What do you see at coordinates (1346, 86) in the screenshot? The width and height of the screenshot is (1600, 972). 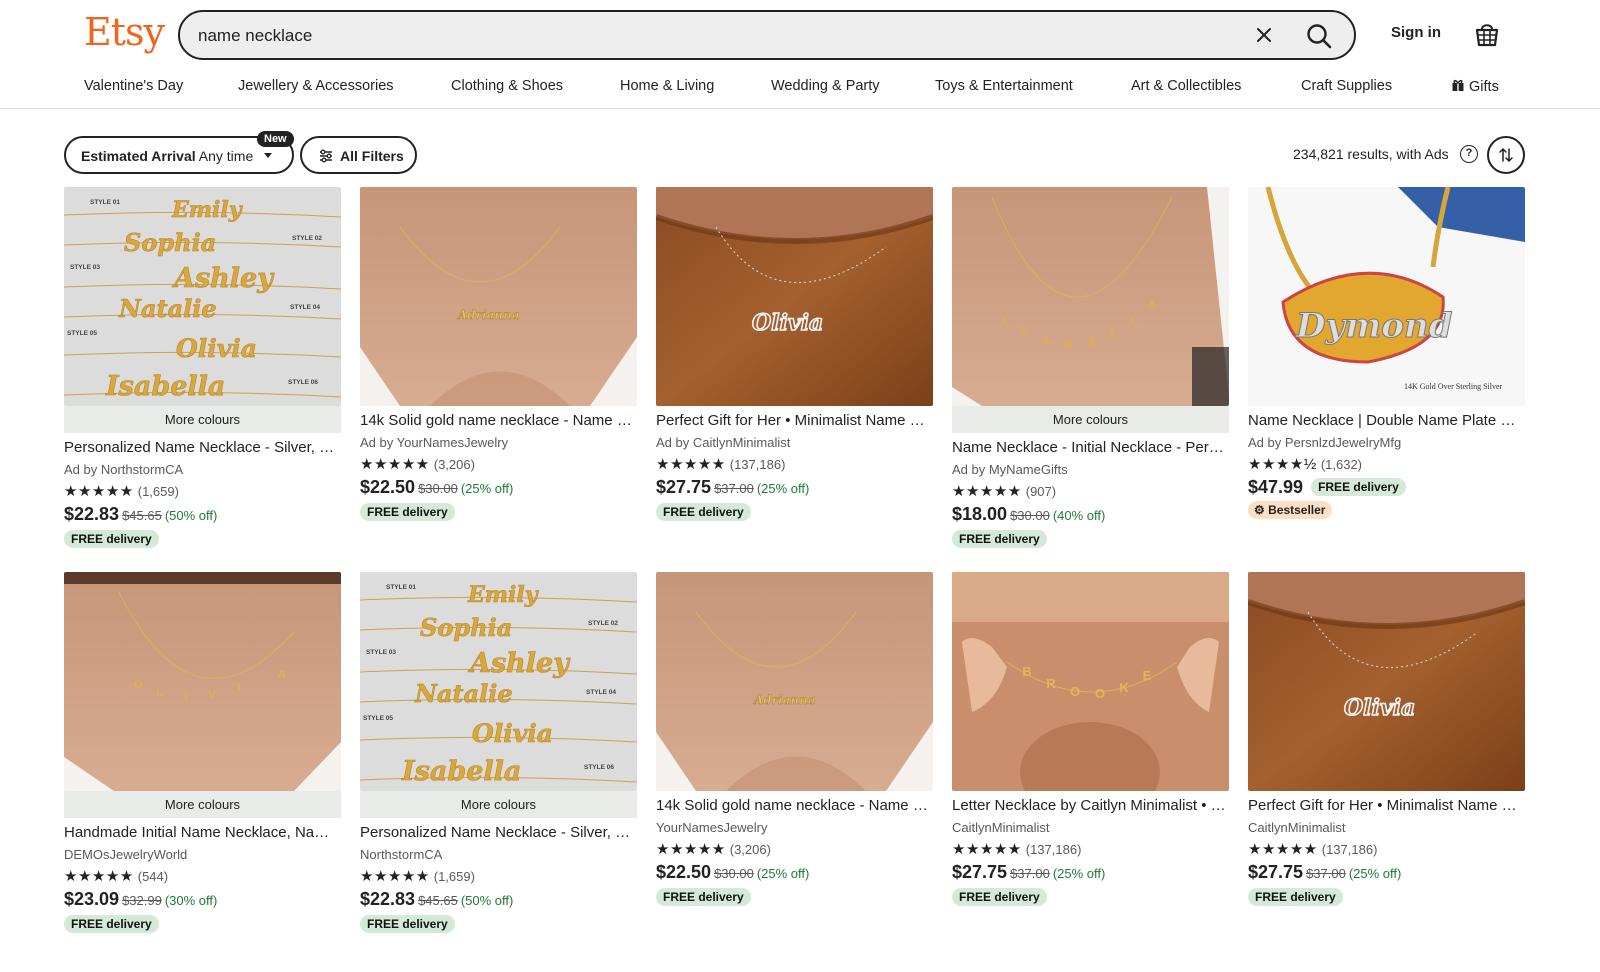 I see `nav-craft-supplies: Craft Supplies` at bounding box center [1346, 86].